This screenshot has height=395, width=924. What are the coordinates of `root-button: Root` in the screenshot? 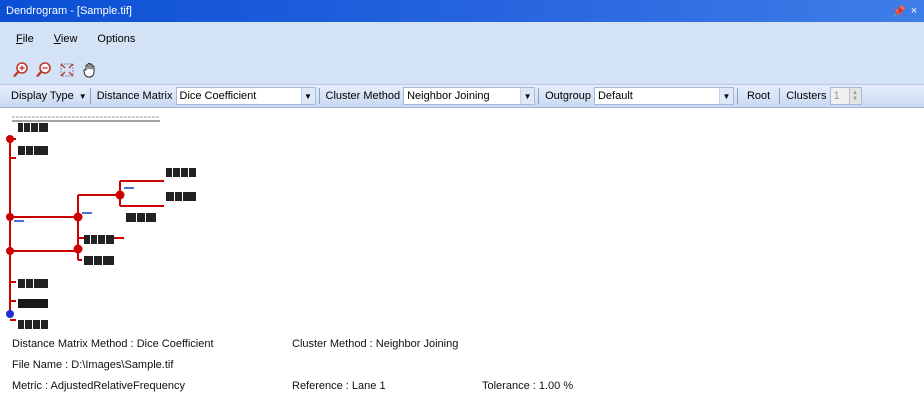 It's located at (758, 96).